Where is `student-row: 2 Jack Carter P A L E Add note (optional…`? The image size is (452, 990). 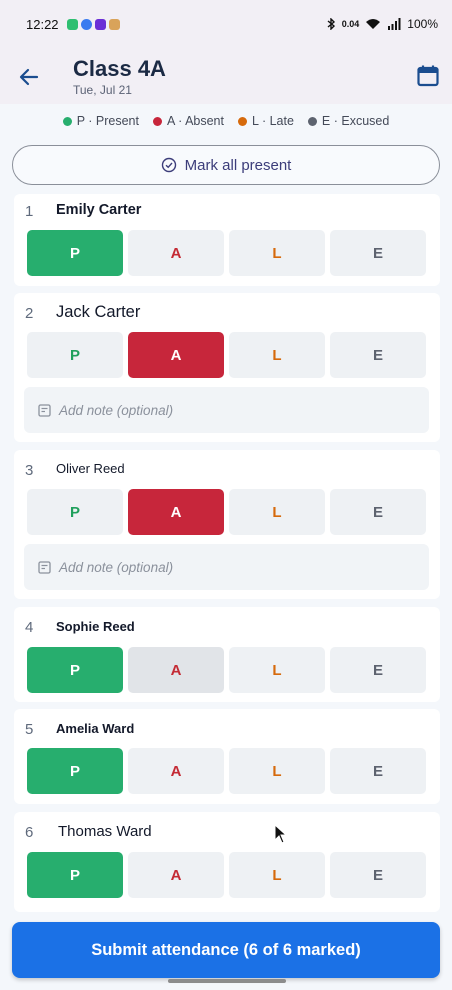
student-row: 2 Jack Carter P A L E Add note (optional… is located at coordinates (227, 367).